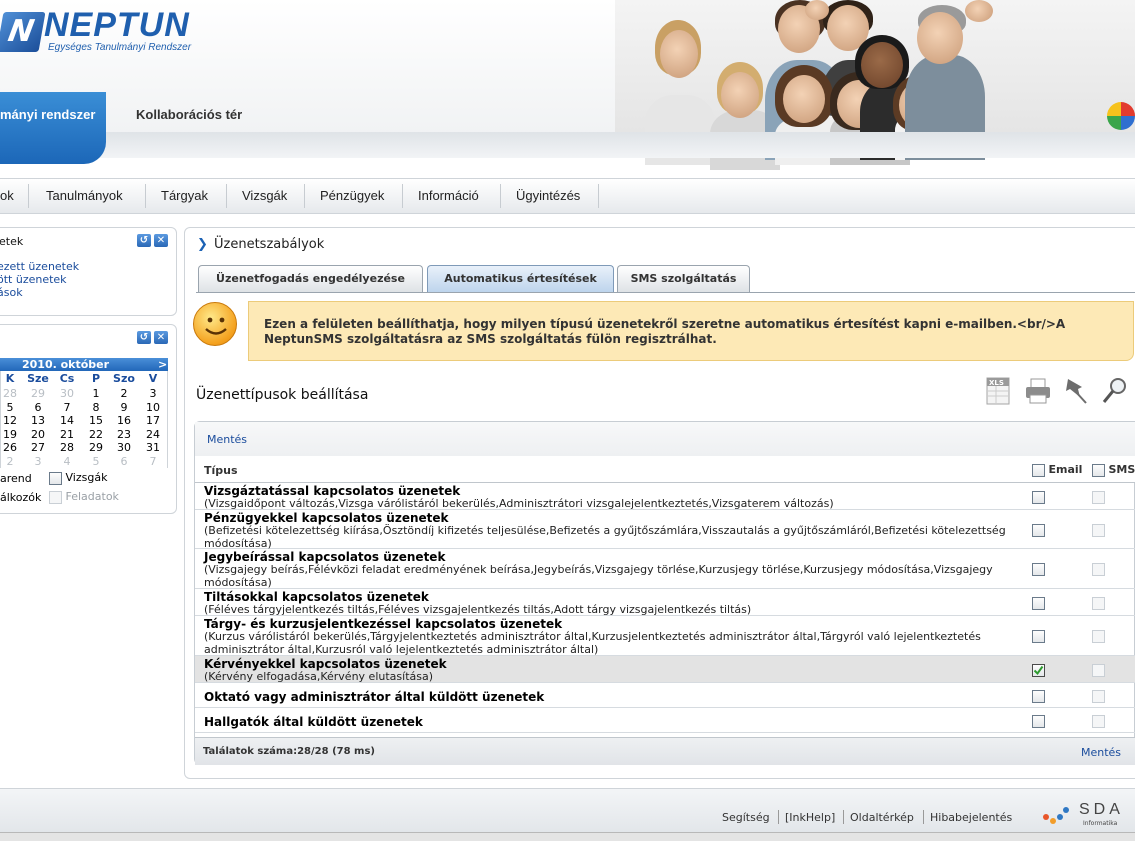 The width and height of the screenshot is (1135, 841). I want to click on select-all-sms-checkbox, so click(1098, 470).